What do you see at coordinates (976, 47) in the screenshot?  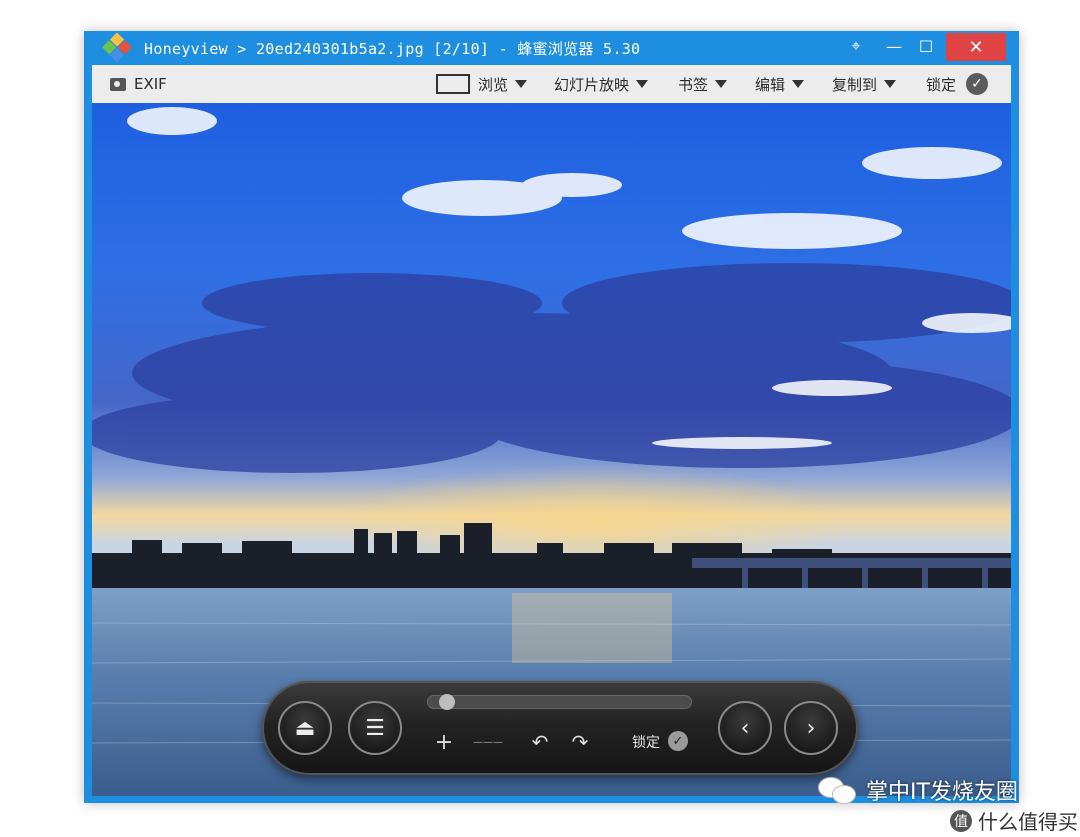 I see `close-button: ✕` at bounding box center [976, 47].